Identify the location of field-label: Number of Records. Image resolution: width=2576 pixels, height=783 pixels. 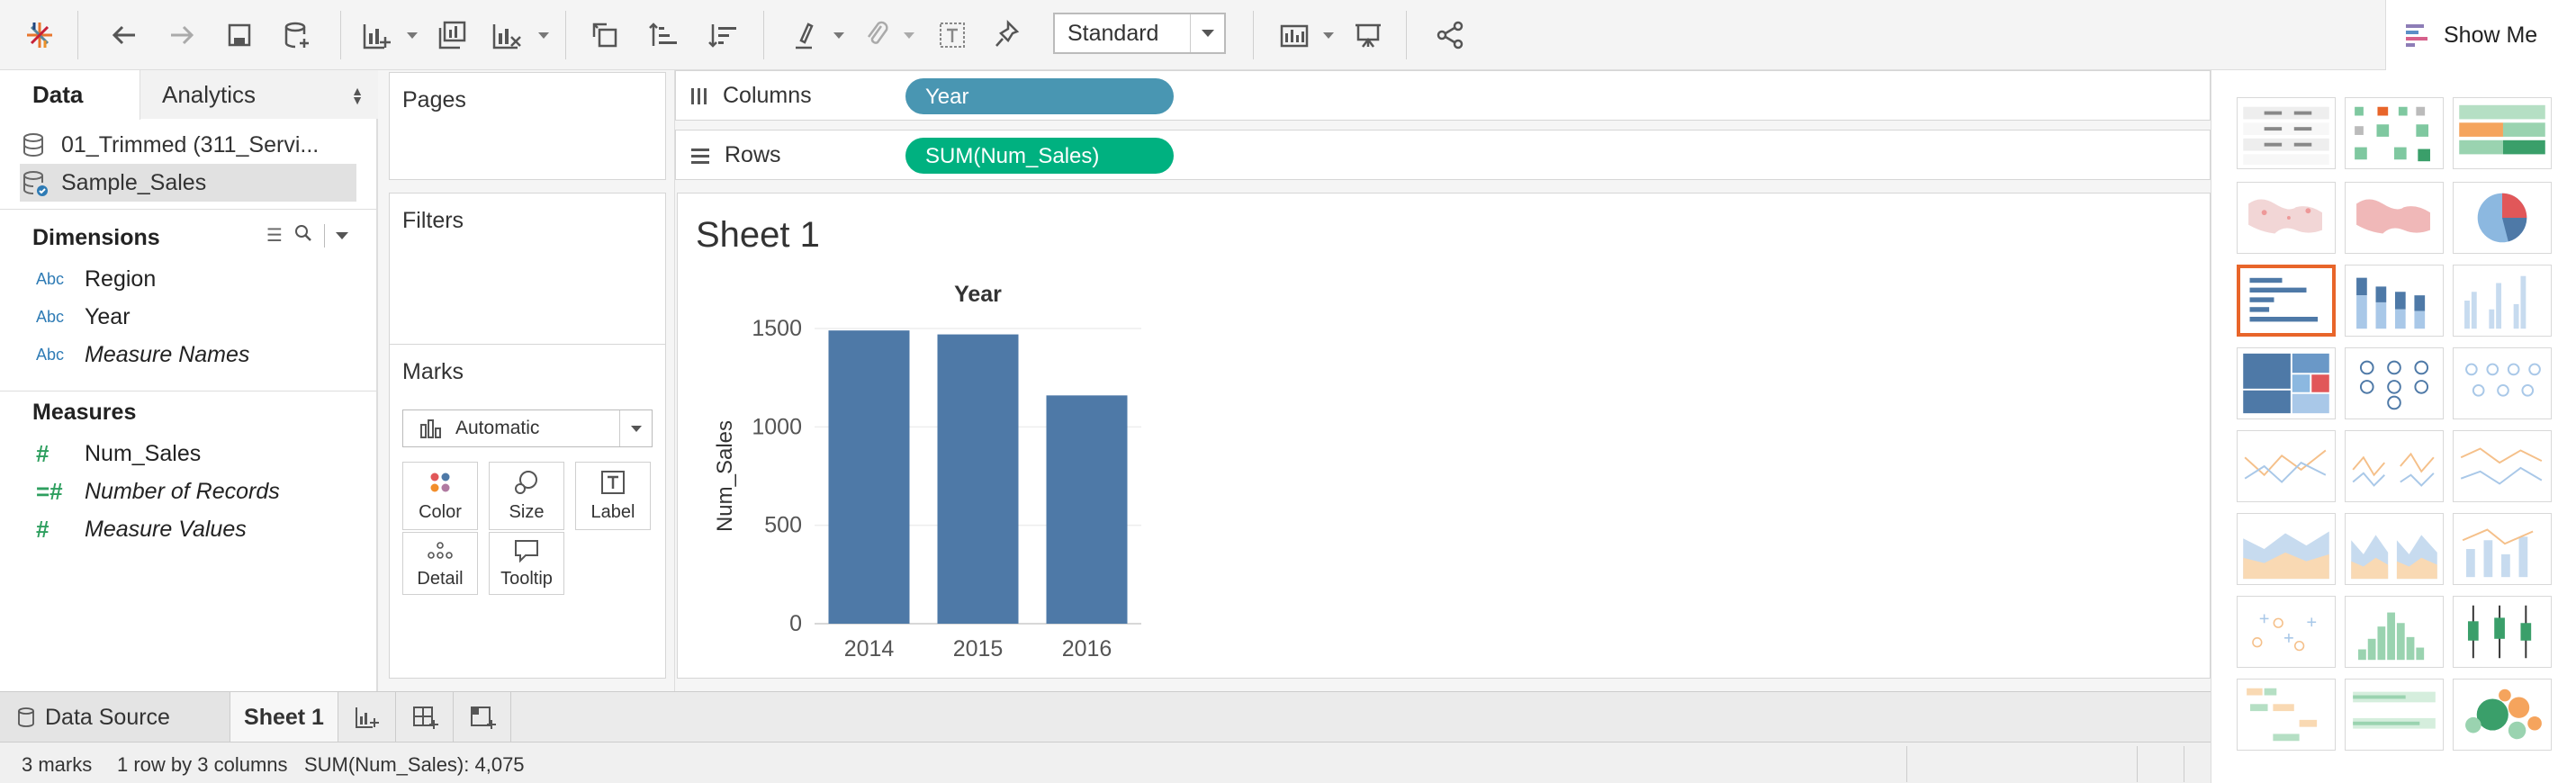
(182, 491).